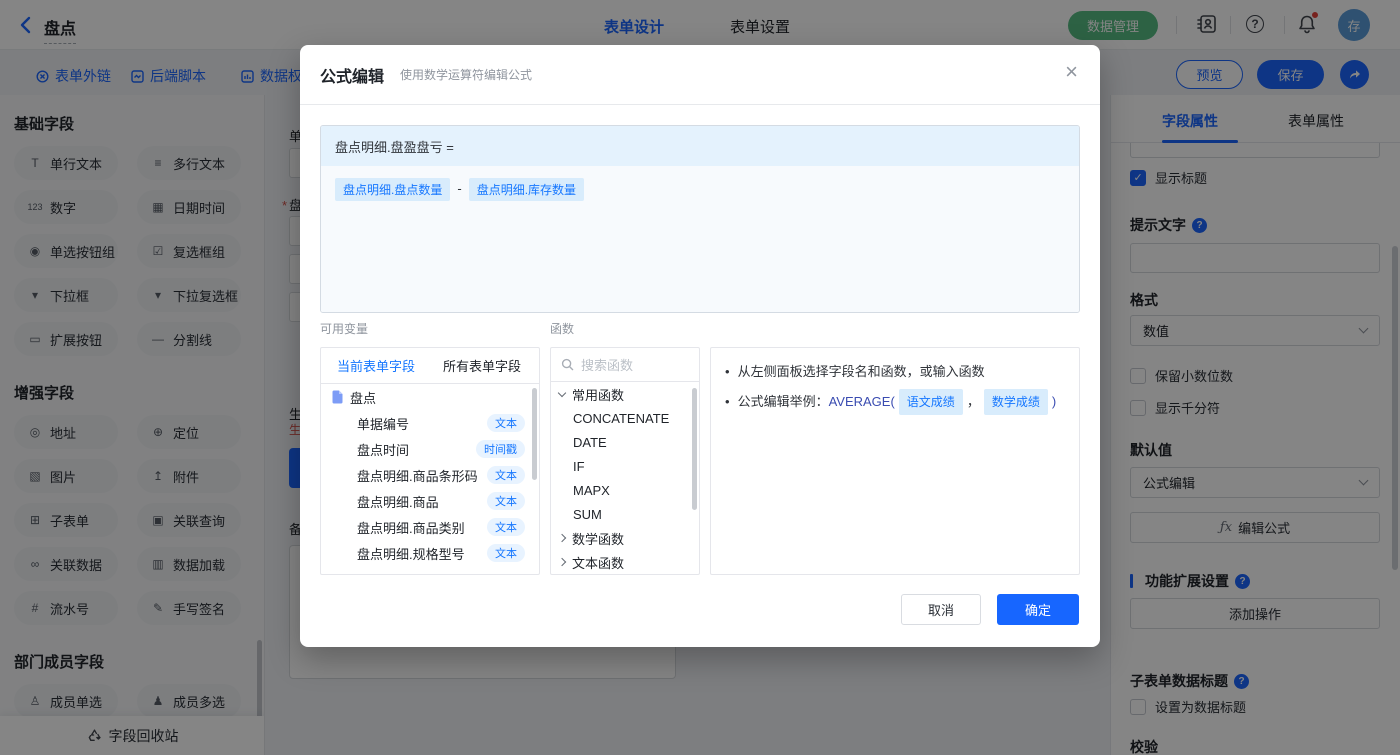  I want to click on close-icon: ×, so click(1071, 72).